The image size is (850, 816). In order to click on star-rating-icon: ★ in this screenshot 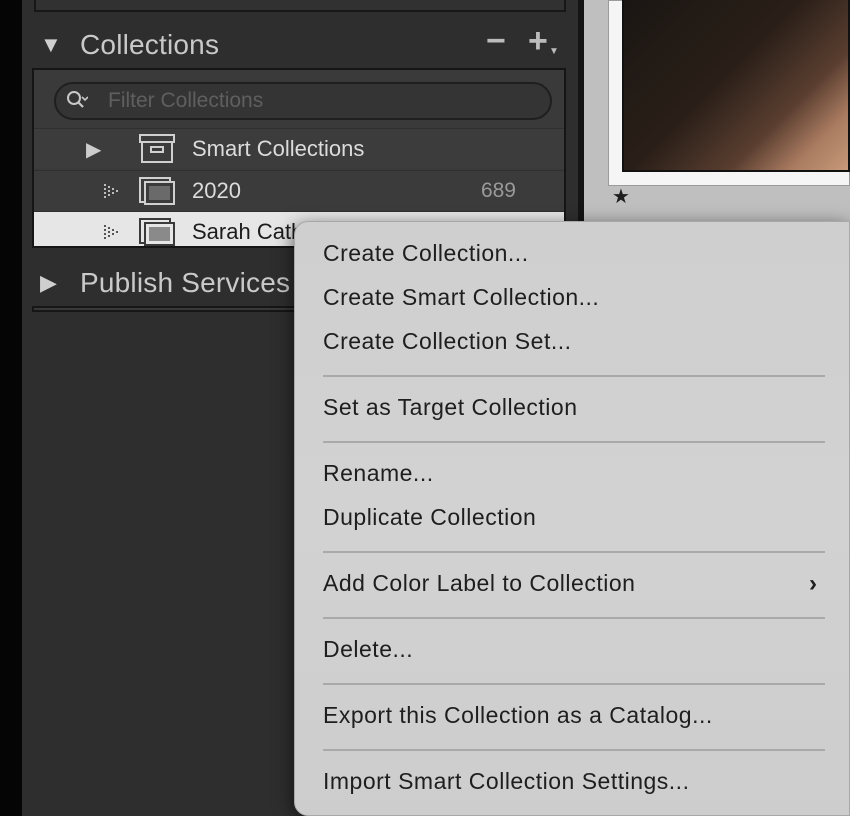, I will do `click(621, 196)`.